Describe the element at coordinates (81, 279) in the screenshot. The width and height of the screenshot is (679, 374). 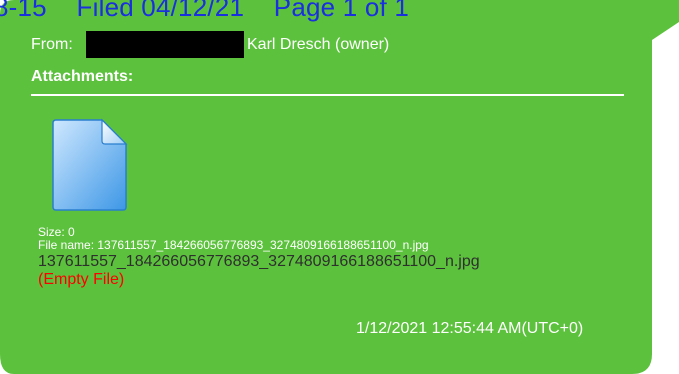
I see `empty-file-status: (Empty File)` at that location.